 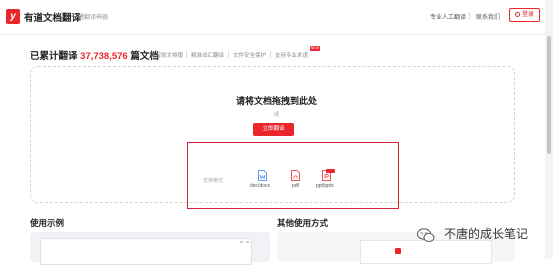 What do you see at coordinates (448, 16) in the screenshot?
I see `nav-link-professional-translation: 专业人工翻译` at bounding box center [448, 16].